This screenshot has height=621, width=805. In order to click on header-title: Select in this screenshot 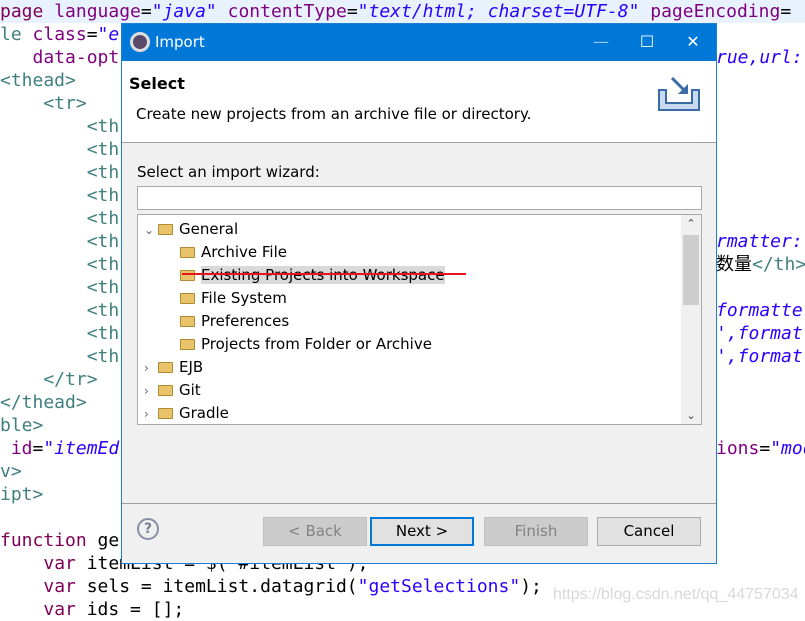, I will do `click(157, 83)`.